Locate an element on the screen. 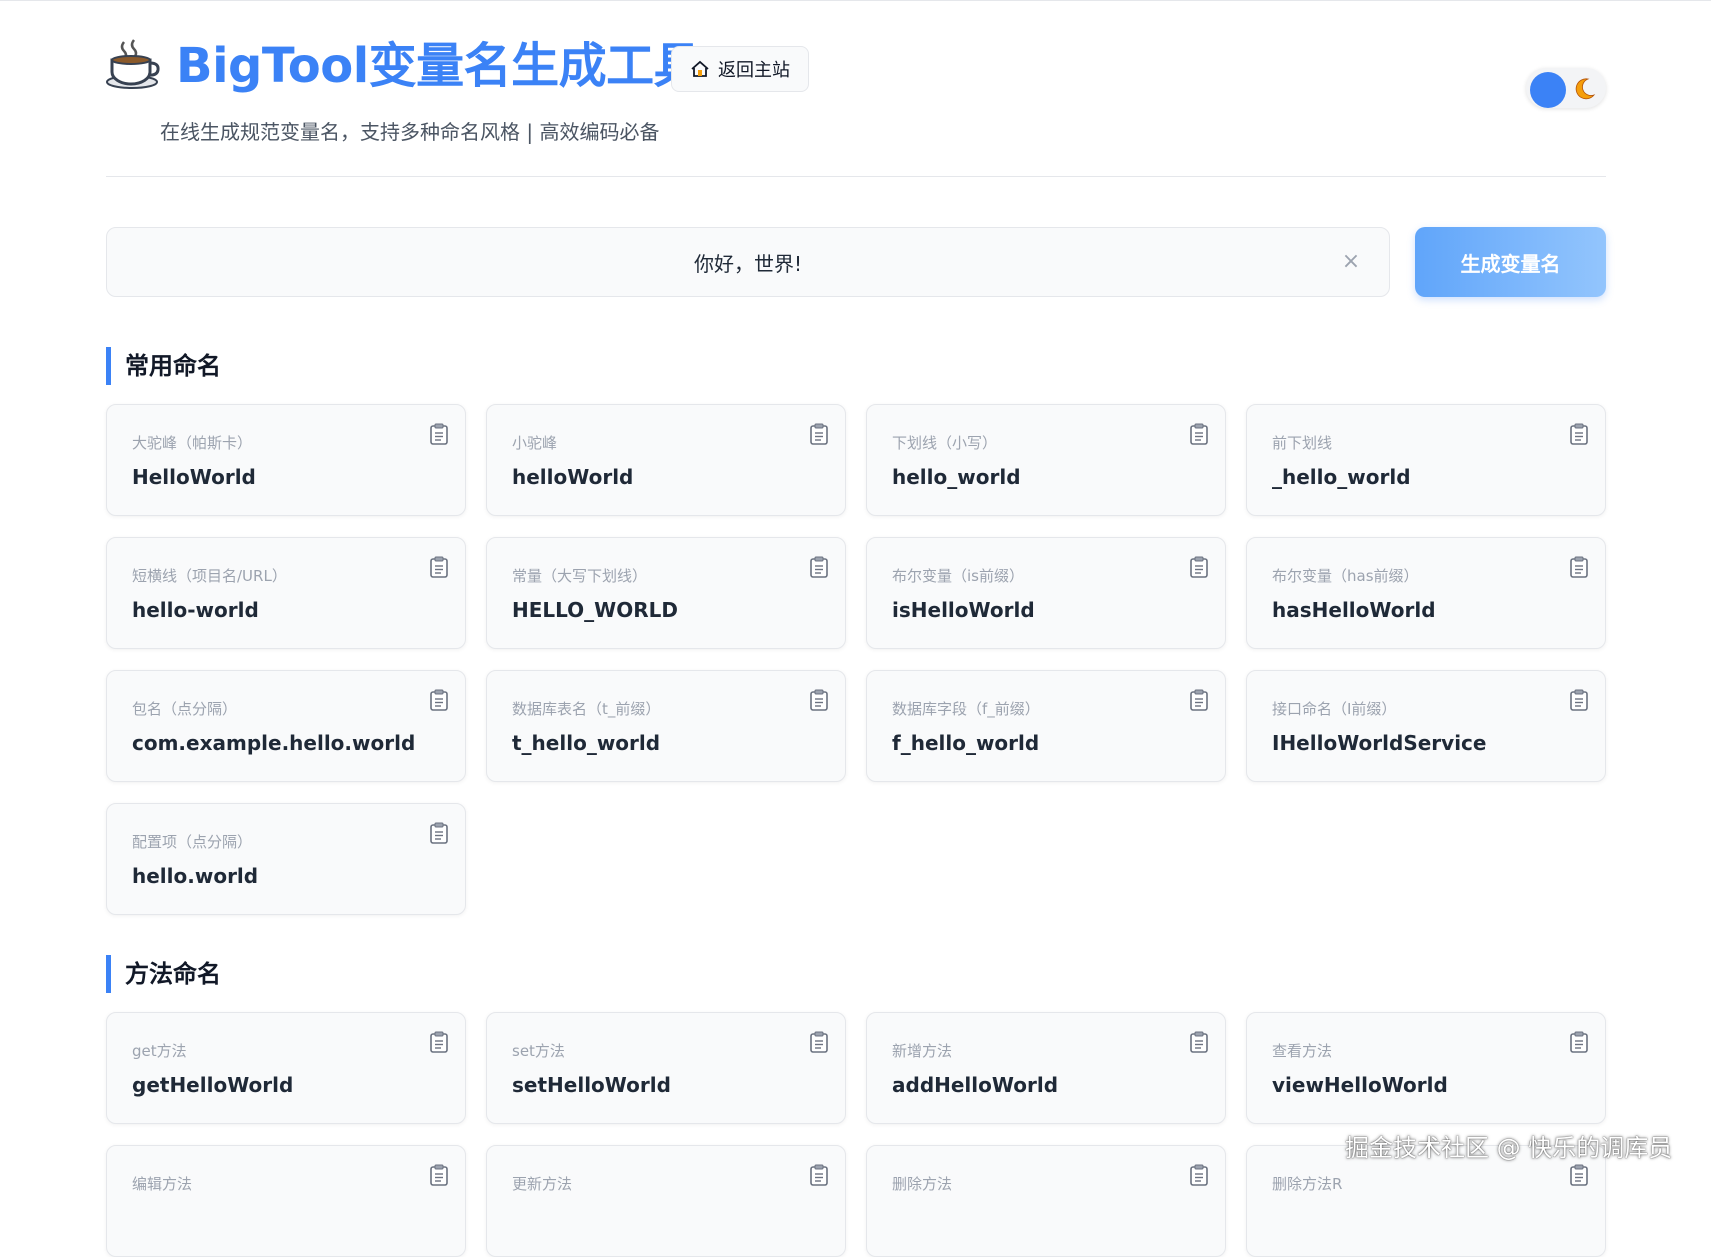  name-card: 数据库字段（f_前缀） f_hello_world is located at coordinates (1046, 726).